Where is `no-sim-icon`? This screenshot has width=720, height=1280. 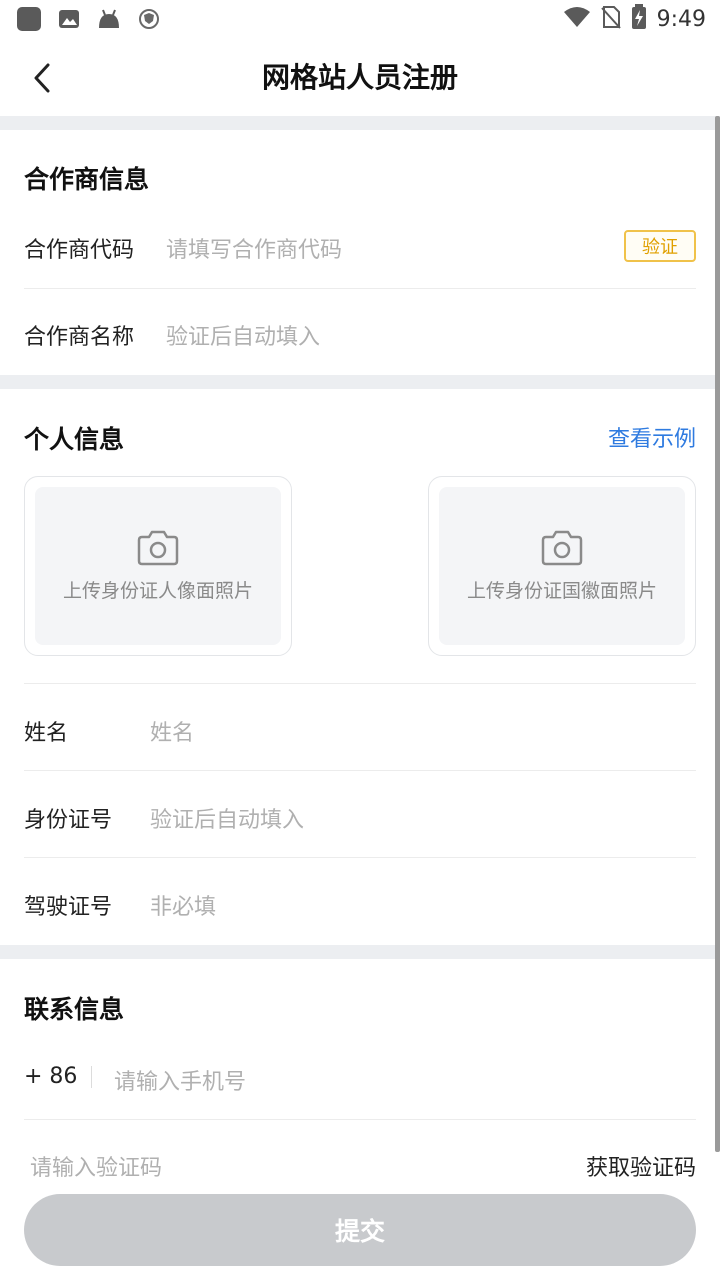 no-sim-icon is located at coordinates (610, 19).